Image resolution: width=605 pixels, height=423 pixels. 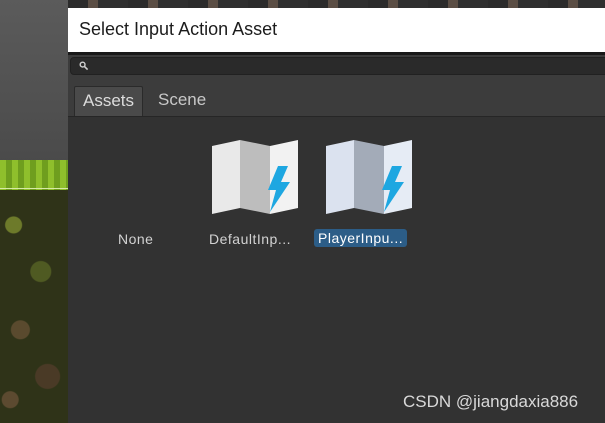 I want to click on asset-item-none: None, so click(x=140, y=197).